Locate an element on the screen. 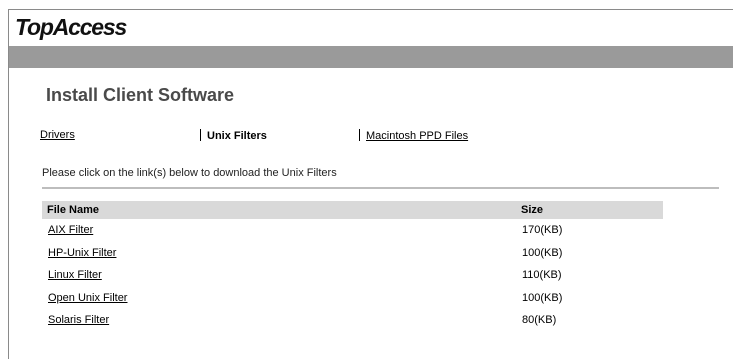 Image resolution: width=733 pixels, height=359 pixels. file-name-cell: Open Unix Filter is located at coordinates (279, 298).